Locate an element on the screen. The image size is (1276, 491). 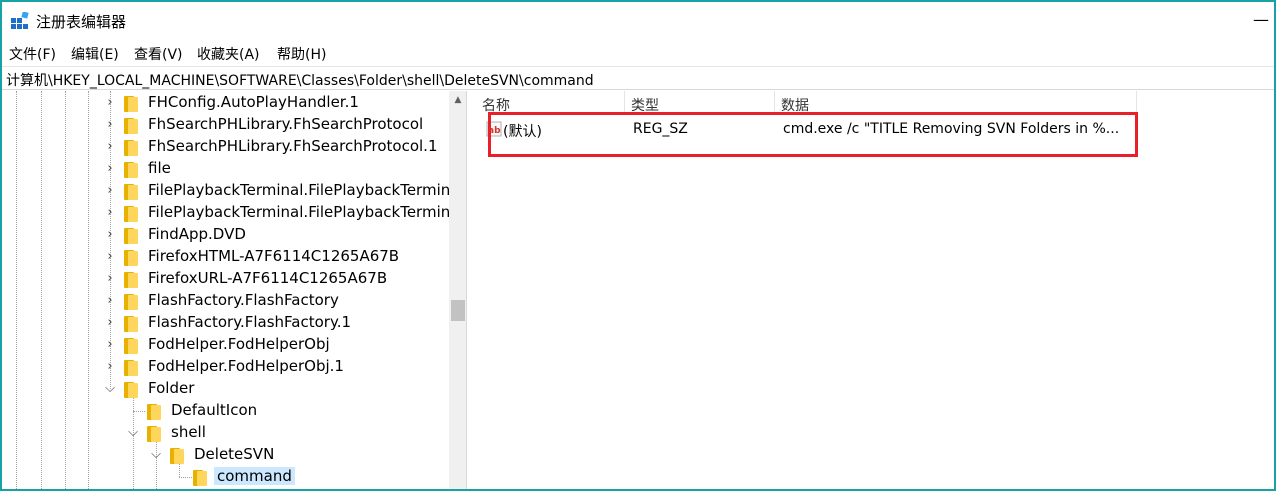
tree-item: › FodHelper.FodHelperObj is located at coordinates (226, 345).